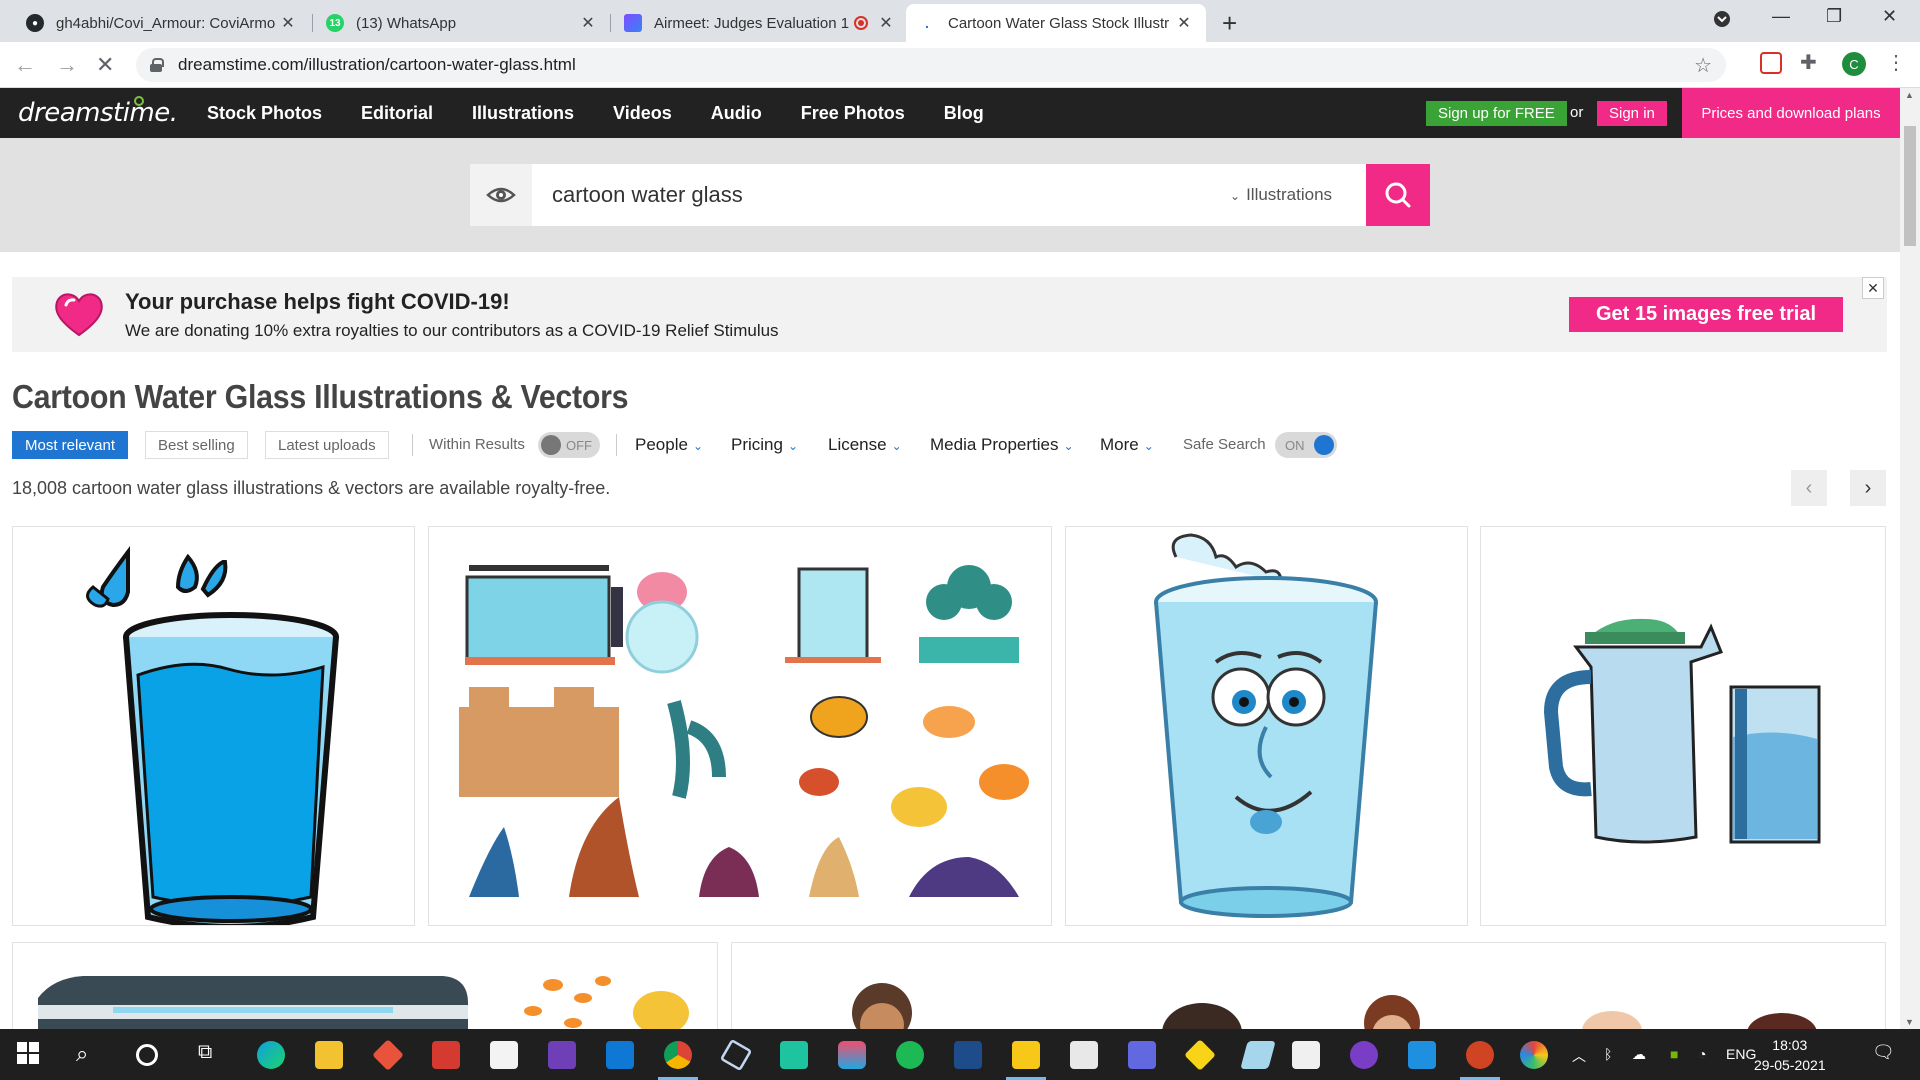 This screenshot has width=1920, height=1080. What do you see at coordinates (569, 445) in the screenshot?
I see `within-results-toggle: OFF` at bounding box center [569, 445].